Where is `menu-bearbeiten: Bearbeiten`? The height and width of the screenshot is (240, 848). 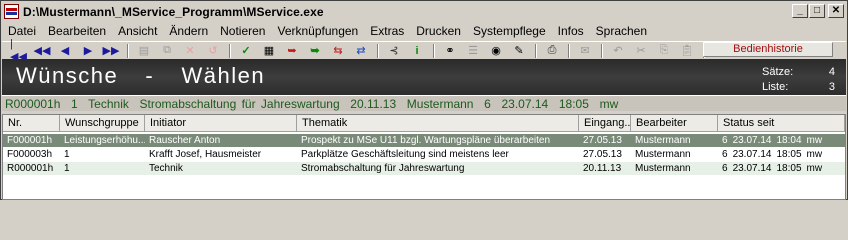
menu-bearbeiten: Bearbeiten is located at coordinates (77, 31).